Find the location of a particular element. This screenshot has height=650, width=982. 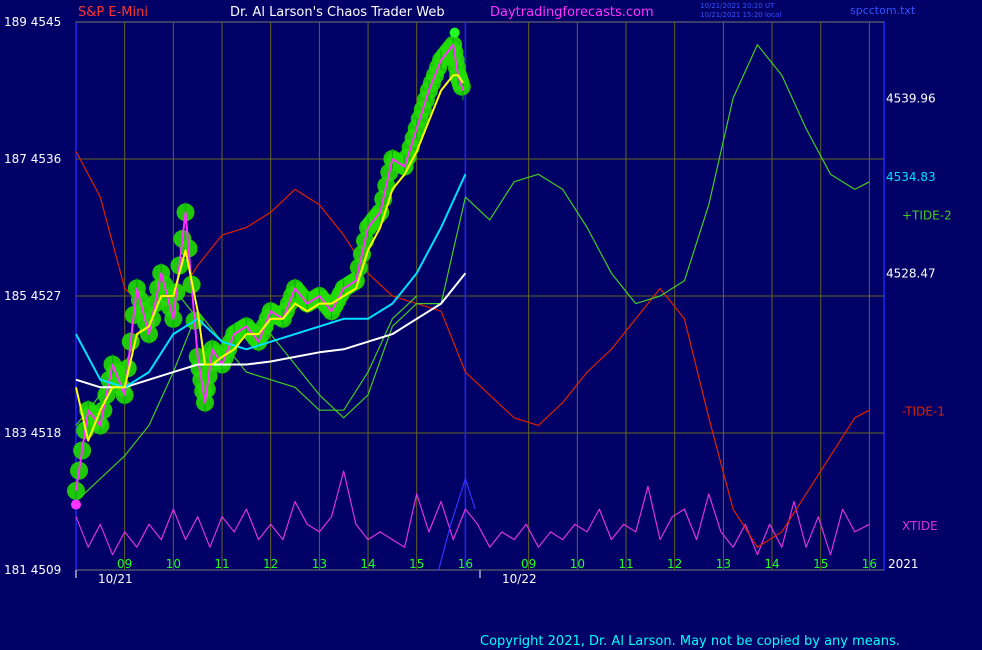

author-title: Dr. Al Larson's Chaos Trader Web is located at coordinates (337, 12).